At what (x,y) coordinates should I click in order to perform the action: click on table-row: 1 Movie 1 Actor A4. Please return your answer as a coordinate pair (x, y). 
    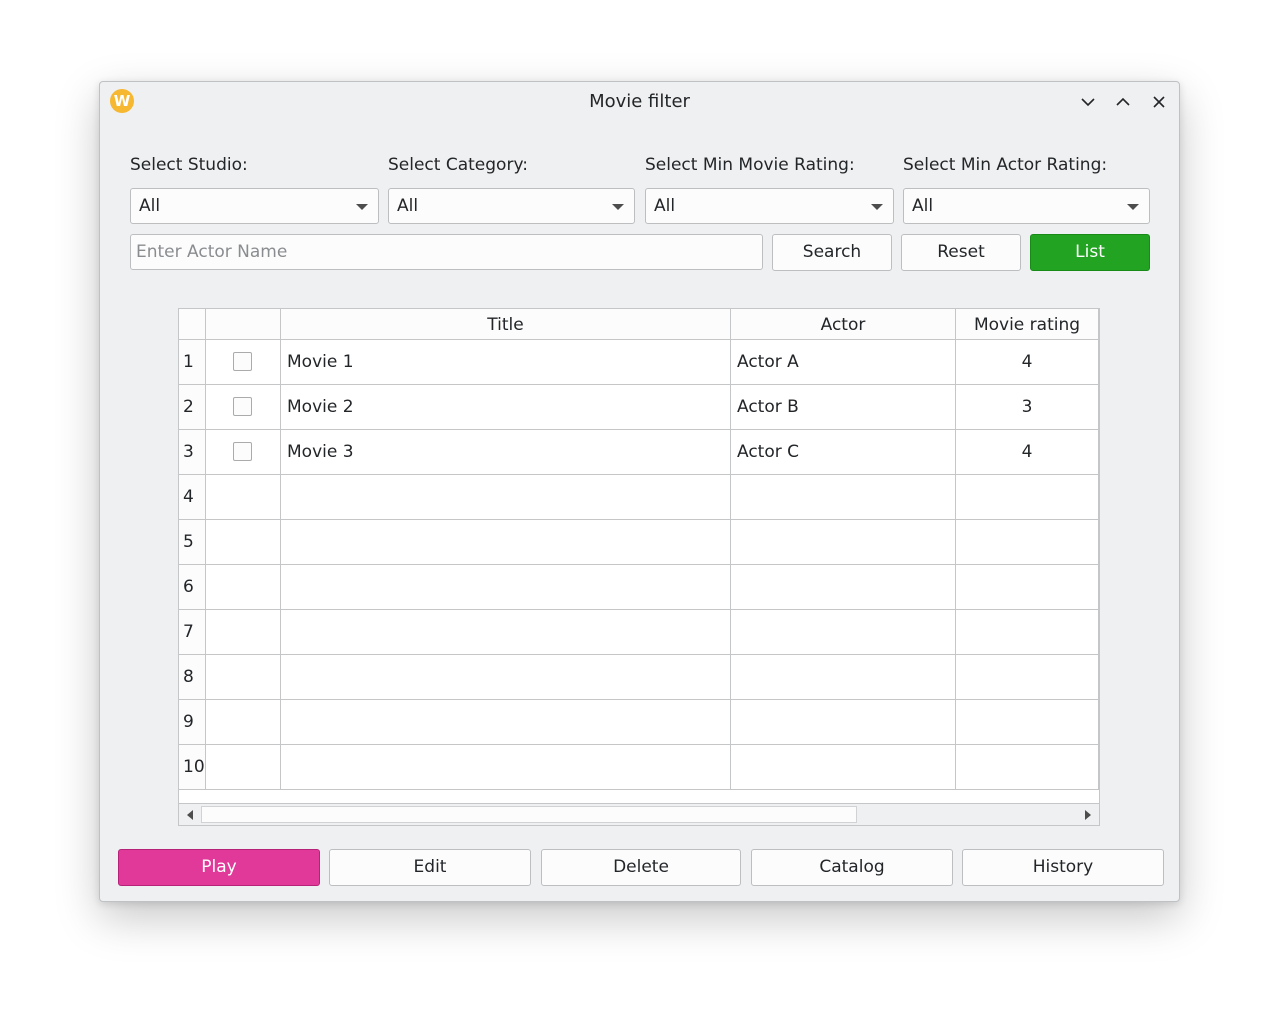
    Looking at the image, I should click on (639, 362).